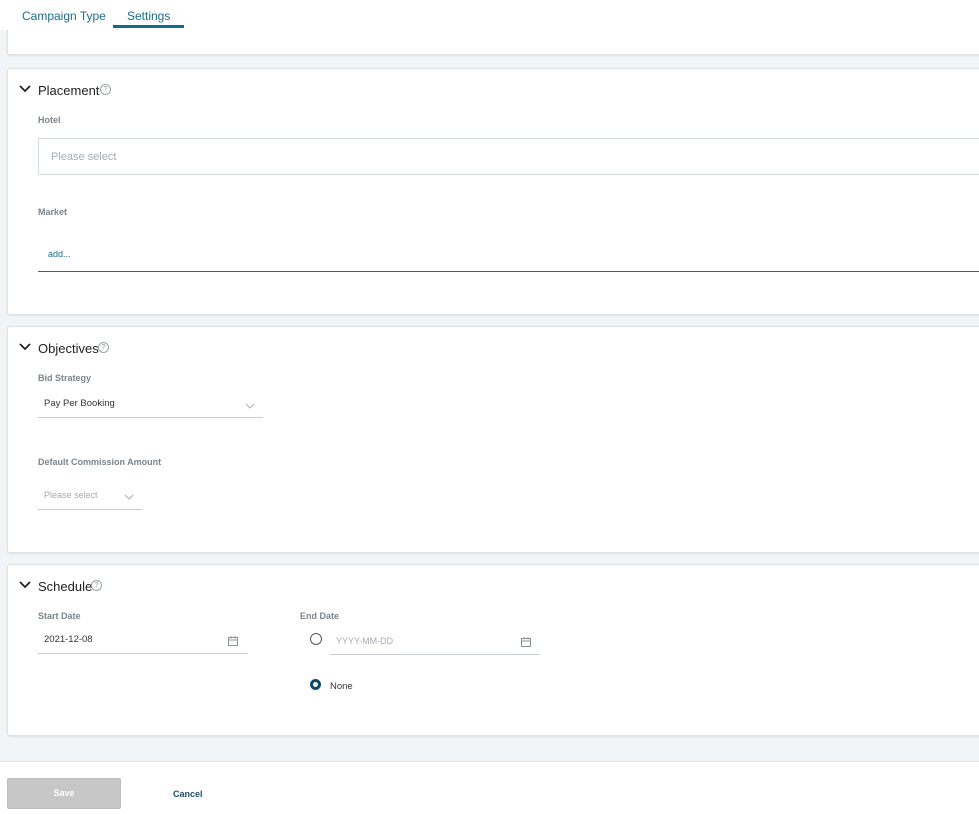 The image size is (979, 814). I want to click on commission-label: Default Commission Amount, so click(100, 462).